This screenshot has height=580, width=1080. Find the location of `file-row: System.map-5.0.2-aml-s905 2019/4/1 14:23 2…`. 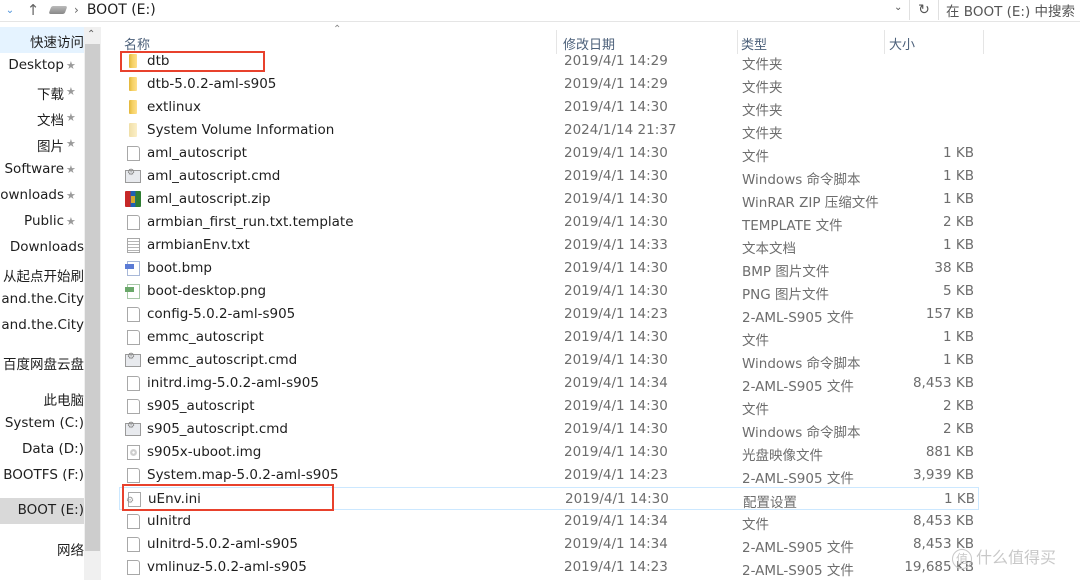

file-row: System.map-5.0.2-aml-s905 2019/4/1 14:23 2… is located at coordinates (549, 475).